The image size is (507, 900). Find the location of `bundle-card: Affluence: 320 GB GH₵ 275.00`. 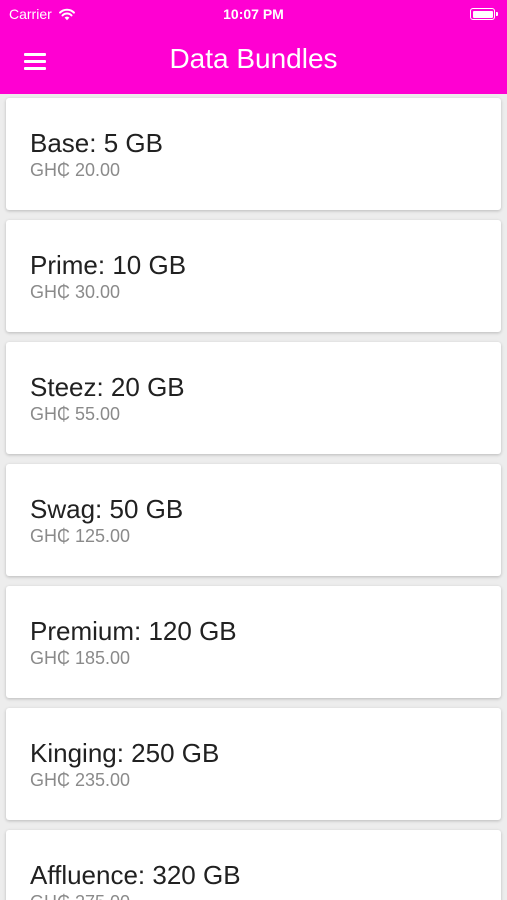

bundle-card: Affluence: 320 GB GH₵ 275.00 is located at coordinates (253, 865).